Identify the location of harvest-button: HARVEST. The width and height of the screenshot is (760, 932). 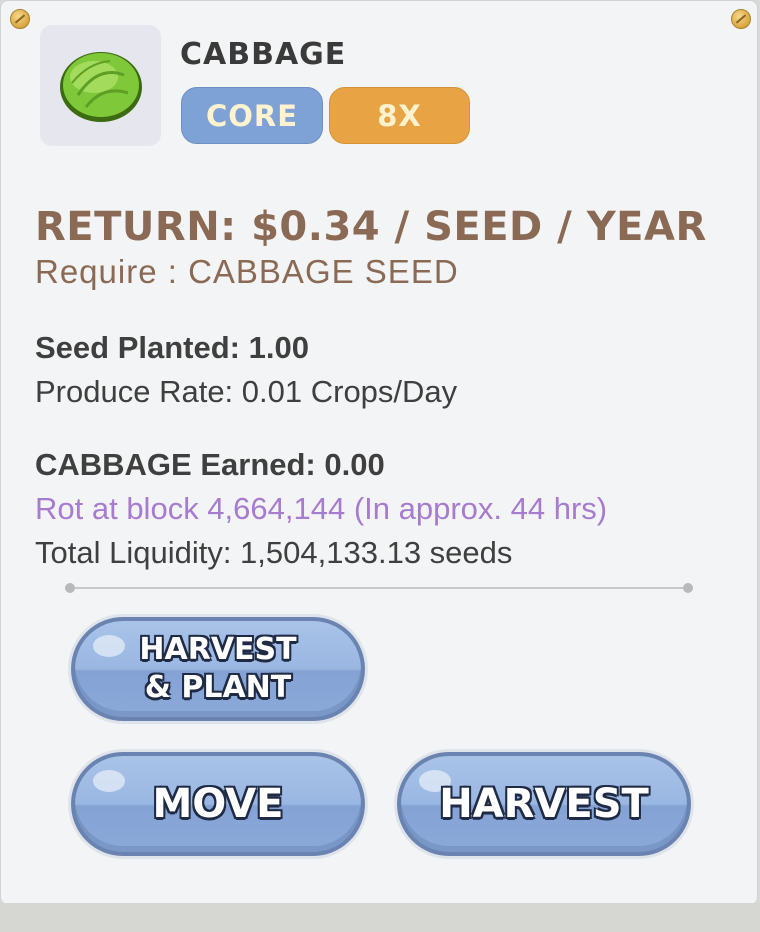
(544, 804).